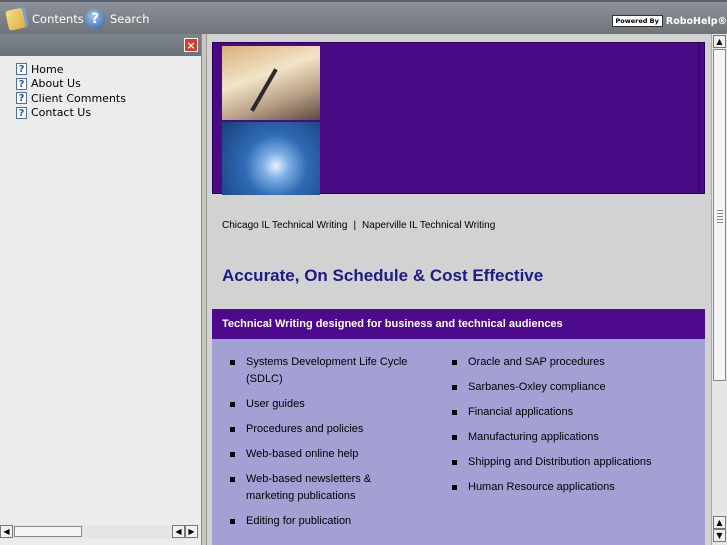 The image size is (727, 545). I want to click on search-label: Search, so click(130, 19).